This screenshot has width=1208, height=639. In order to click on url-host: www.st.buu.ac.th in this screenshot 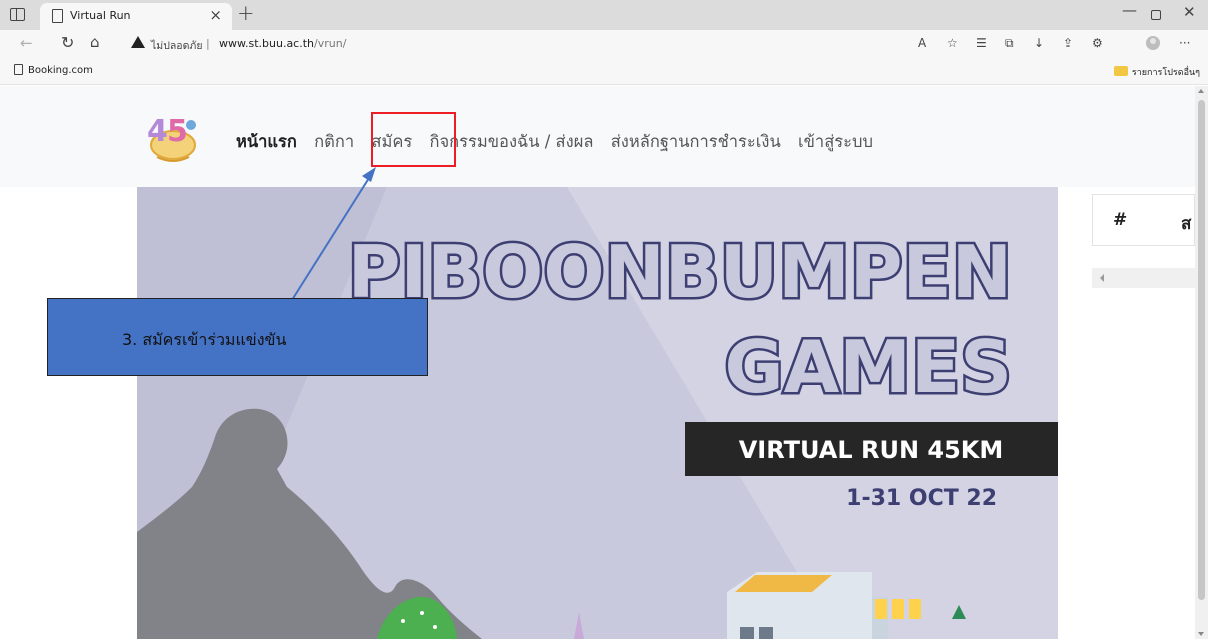, I will do `click(267, 43)`.